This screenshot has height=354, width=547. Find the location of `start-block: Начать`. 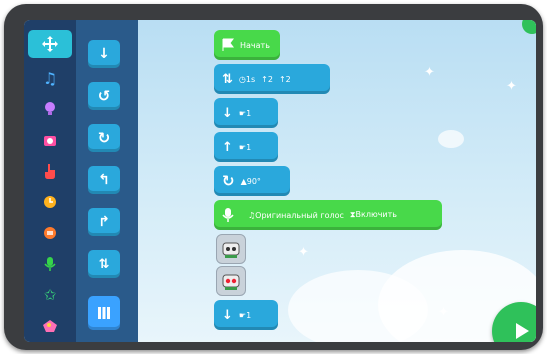

start-block: Начать is located at coordinates (247, 45).